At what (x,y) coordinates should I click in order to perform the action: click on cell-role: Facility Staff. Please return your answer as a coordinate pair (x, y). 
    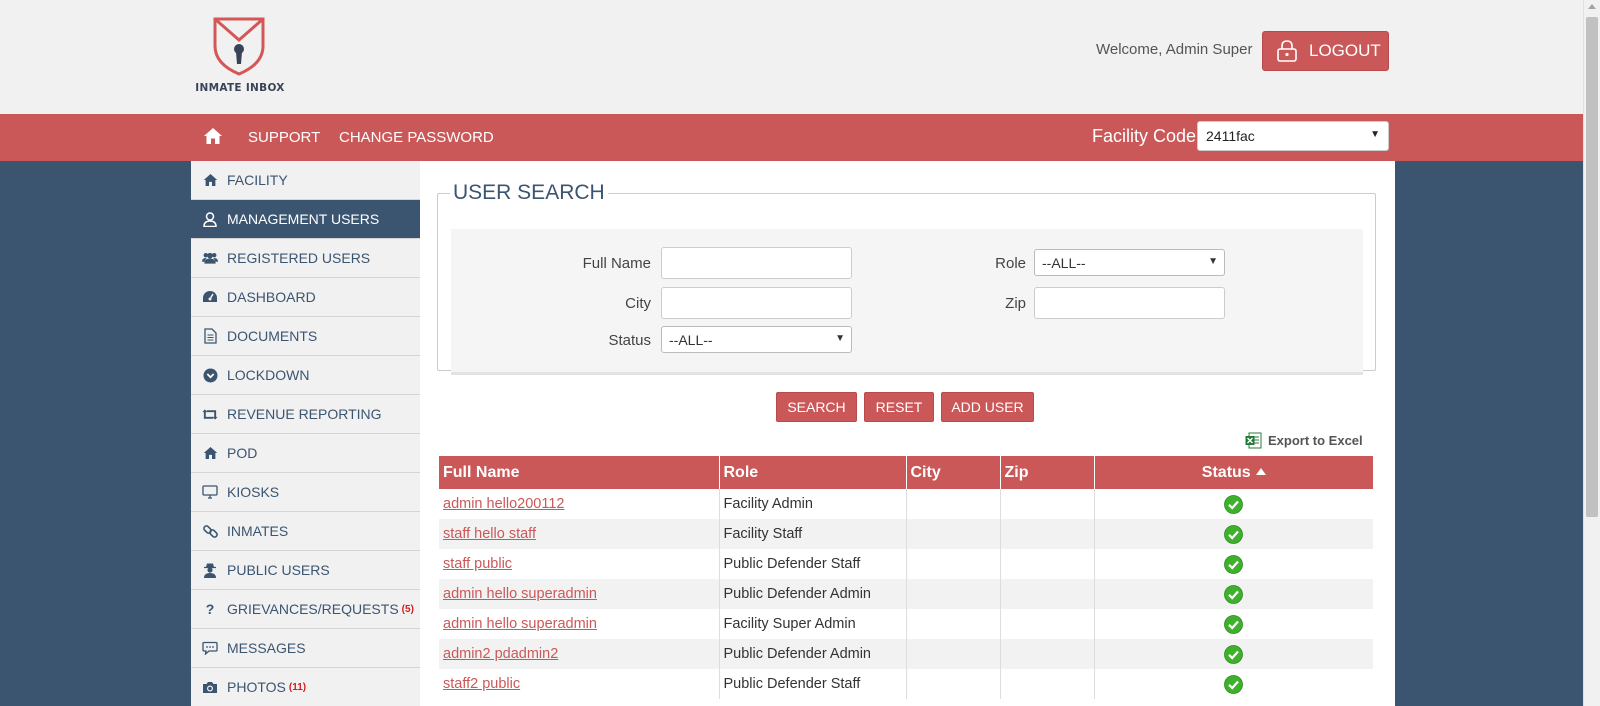
    Looking at the image, I should click on (813, 534).